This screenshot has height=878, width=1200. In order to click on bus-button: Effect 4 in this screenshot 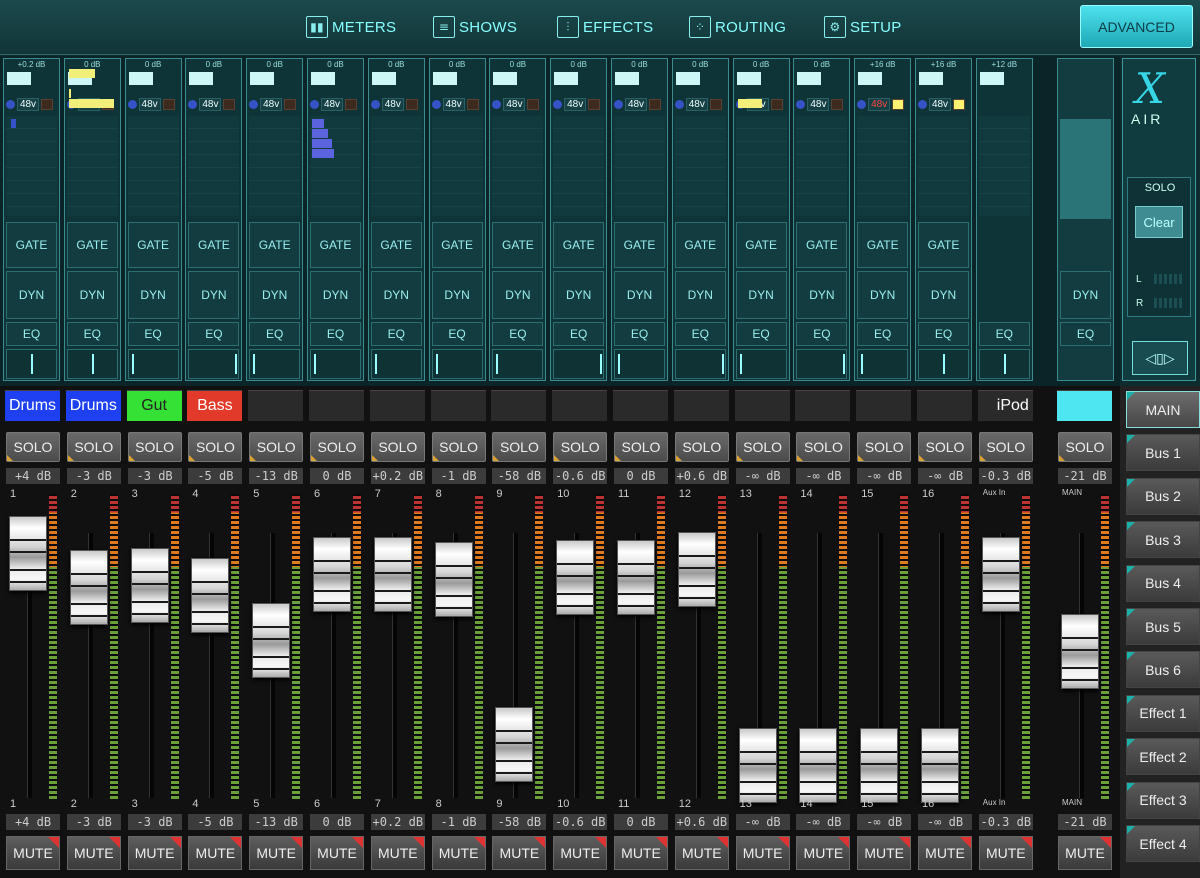, I will do `click(1163, 843)`.